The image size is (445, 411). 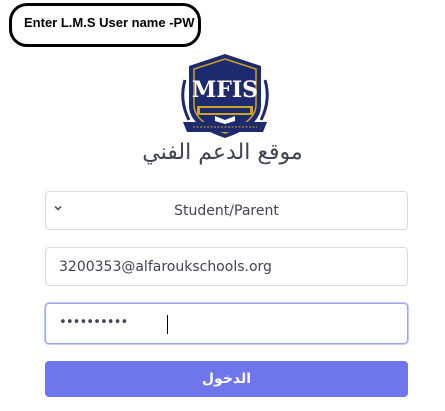 I want to click on username-input: 3200353@alfaroukschools.org, so click(x=226, y=266).